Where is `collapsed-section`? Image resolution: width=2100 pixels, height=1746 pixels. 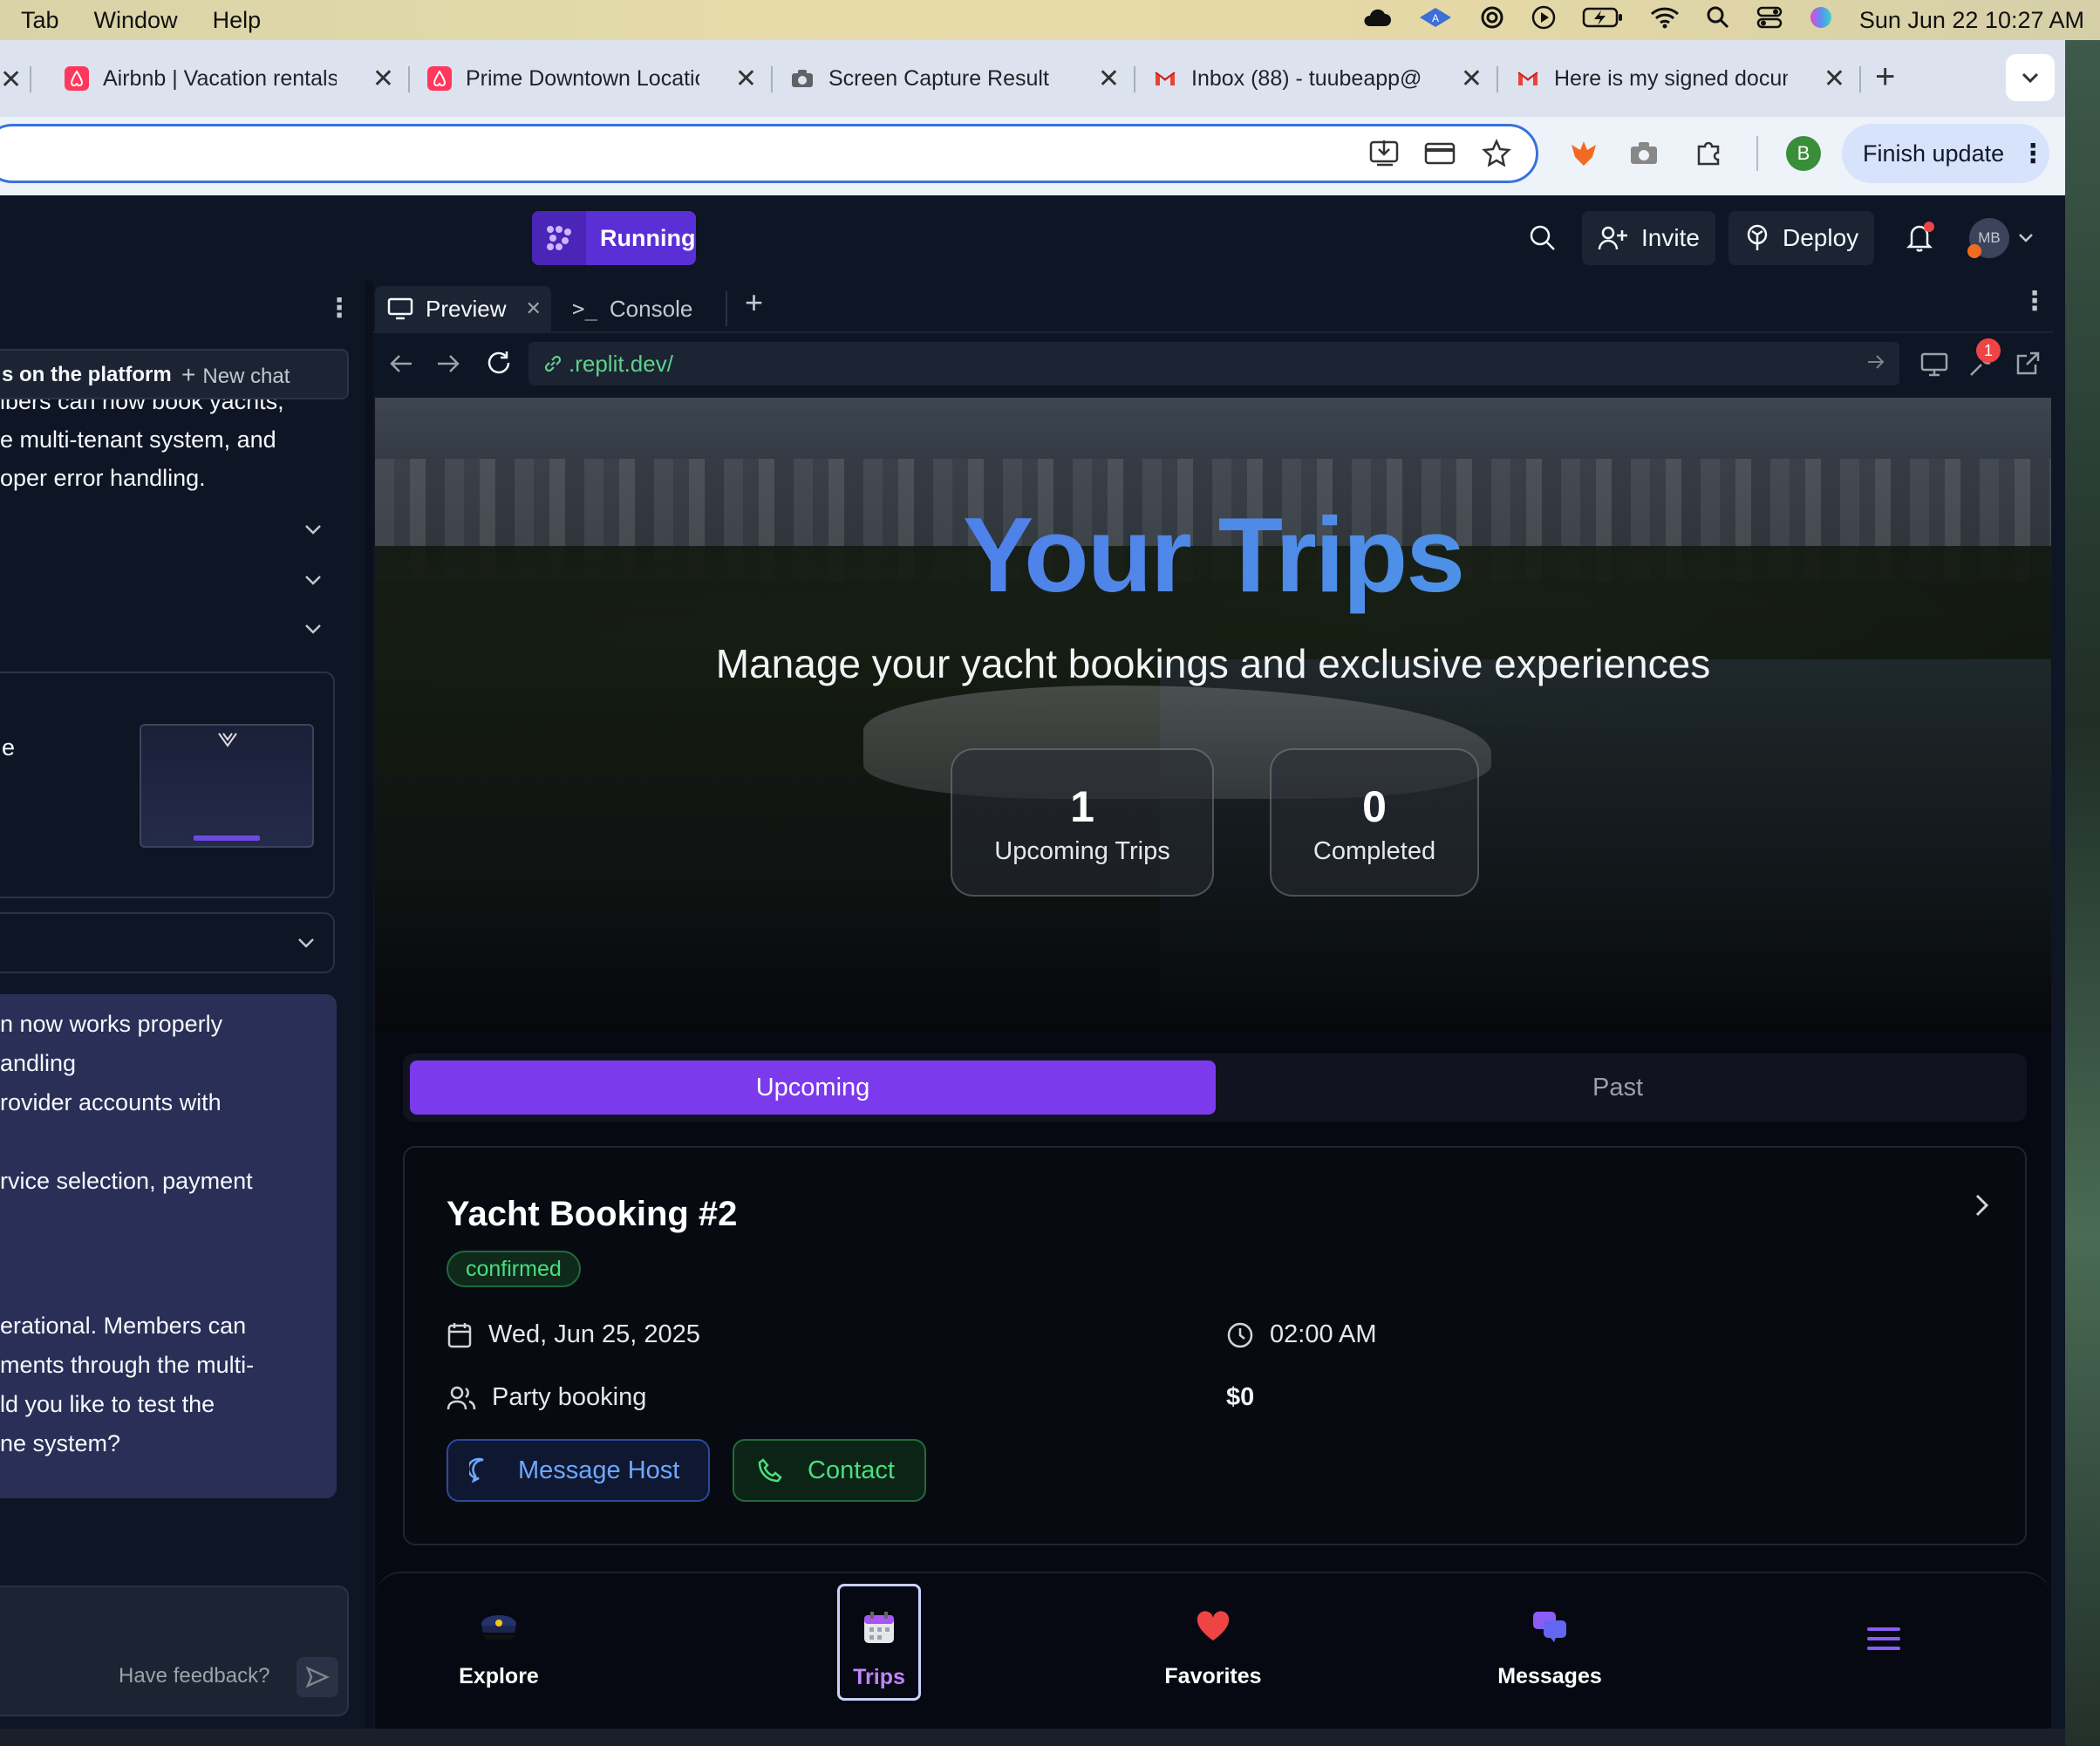 collapsed-section is located at coordinates (167, 942).